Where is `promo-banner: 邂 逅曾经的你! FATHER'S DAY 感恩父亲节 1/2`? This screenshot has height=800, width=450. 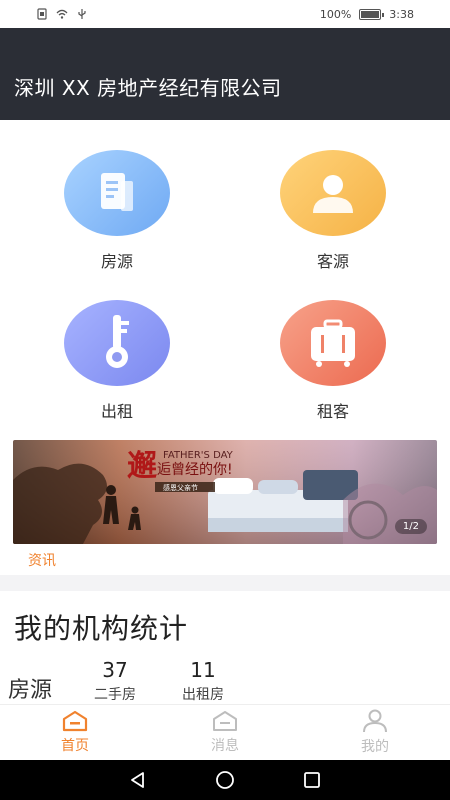
promo-banner: 邂 逅曾经的你! FATHER'S DAY 感恩父亲节 1/2 is located at coordinates (225, 492).